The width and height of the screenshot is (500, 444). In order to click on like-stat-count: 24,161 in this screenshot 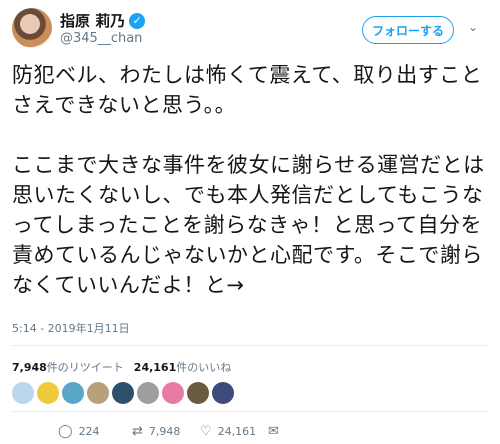, I will do `click(155, 367)`.